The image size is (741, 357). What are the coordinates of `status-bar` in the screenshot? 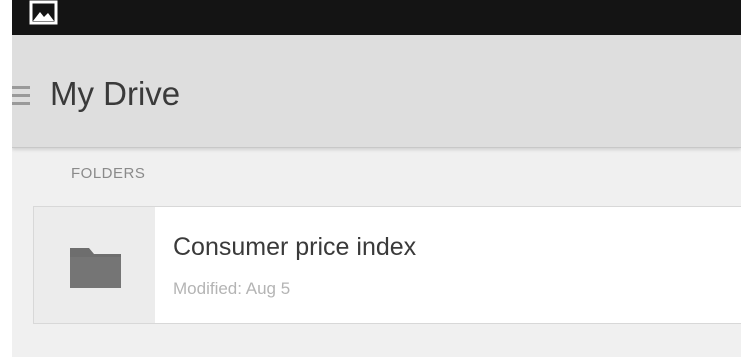 It's located at (376, 17).